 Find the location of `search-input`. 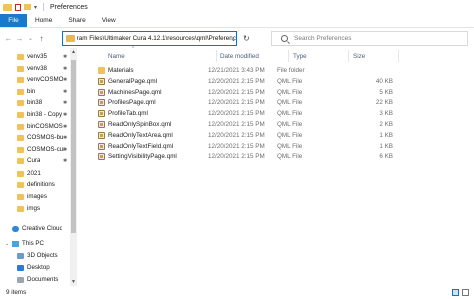

search-input is located at coordinates (374, 38).